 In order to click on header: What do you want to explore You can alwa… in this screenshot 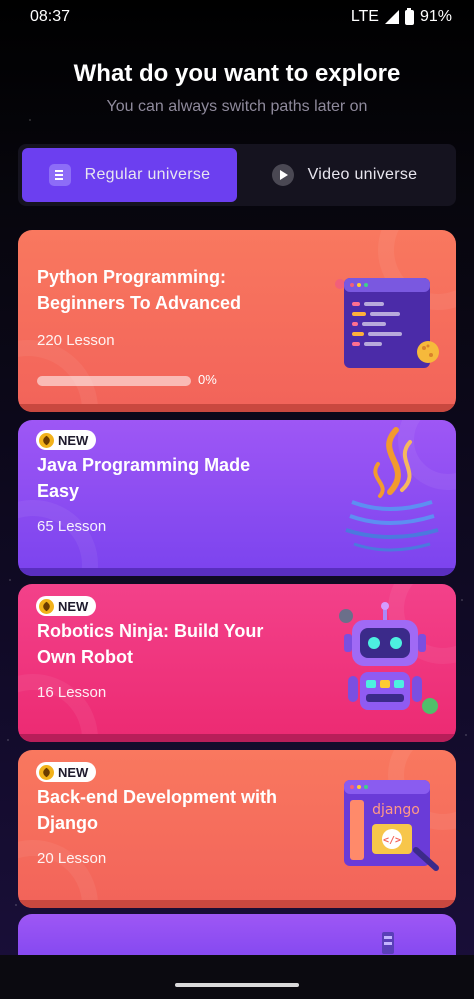, I will do `click(237, 88)`.